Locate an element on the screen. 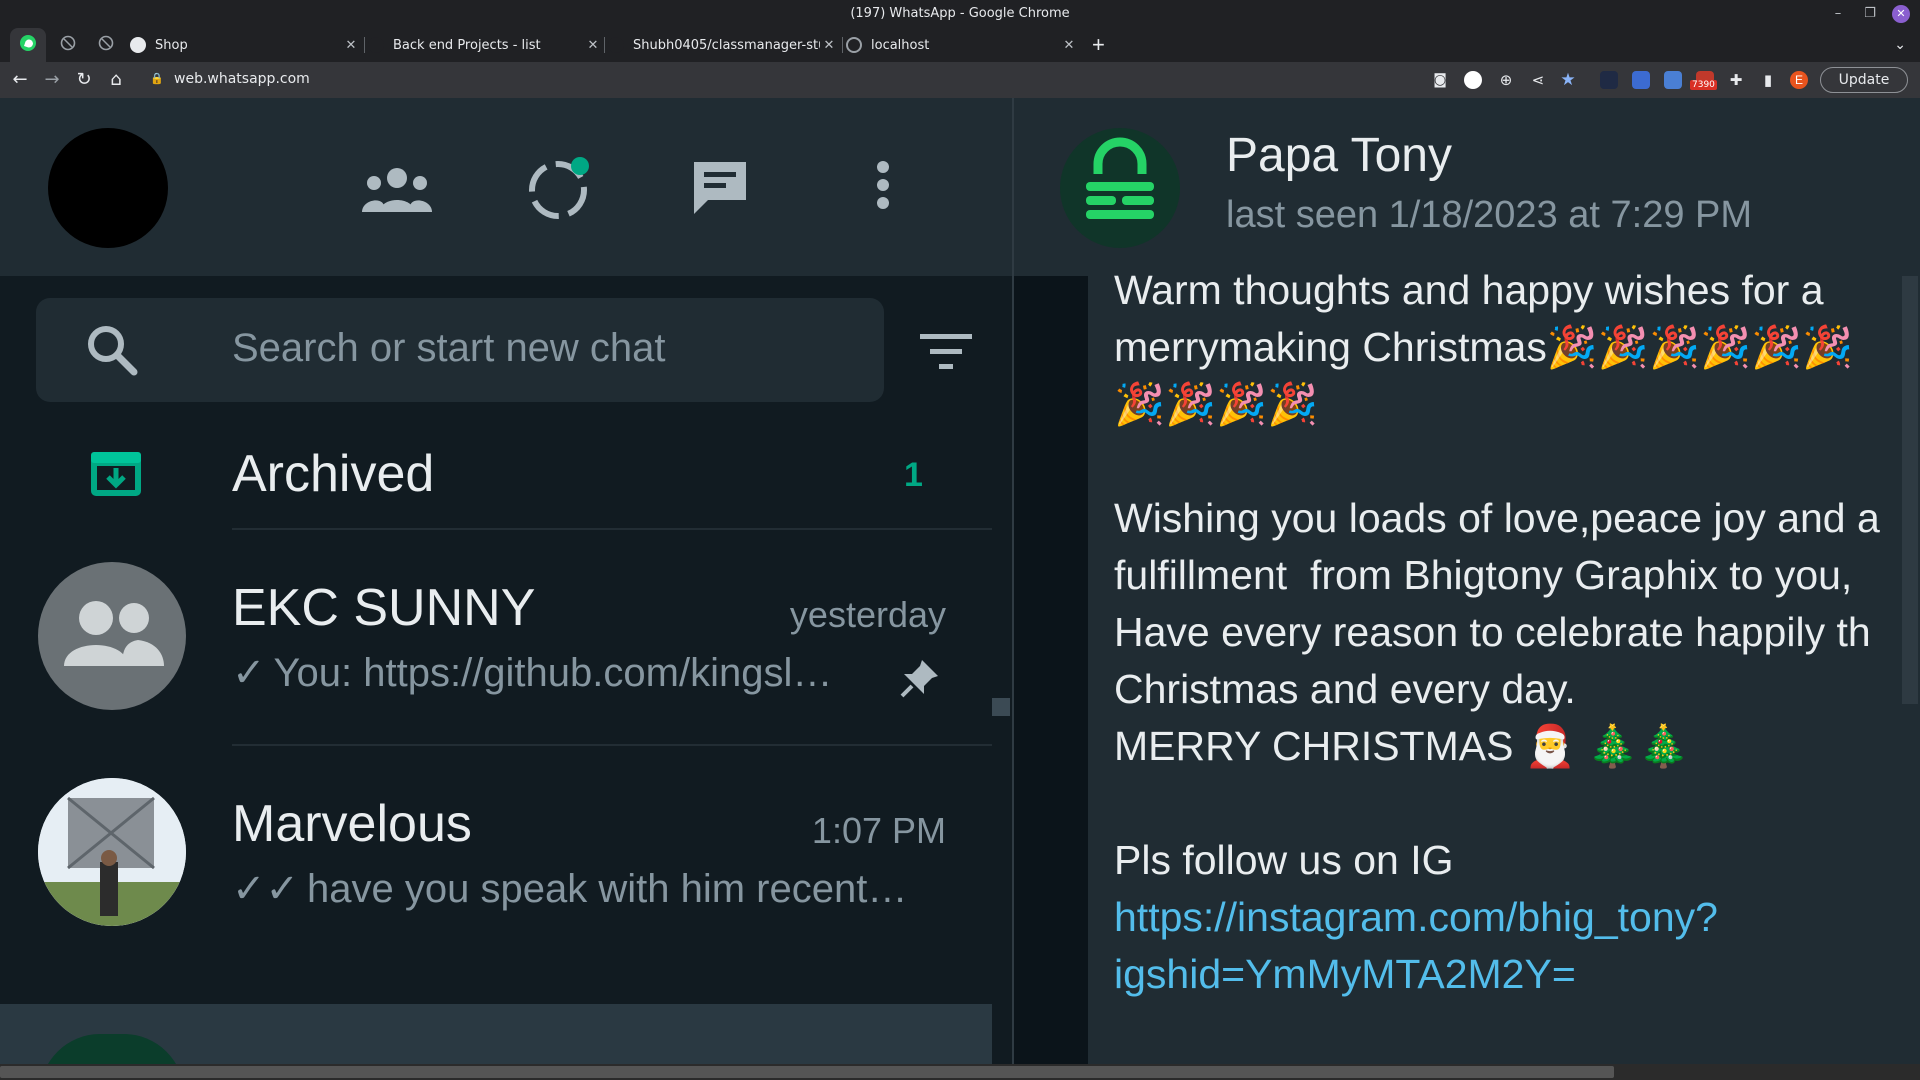  tab-shop: Shop ✕ is located at coordinates (245, 45).